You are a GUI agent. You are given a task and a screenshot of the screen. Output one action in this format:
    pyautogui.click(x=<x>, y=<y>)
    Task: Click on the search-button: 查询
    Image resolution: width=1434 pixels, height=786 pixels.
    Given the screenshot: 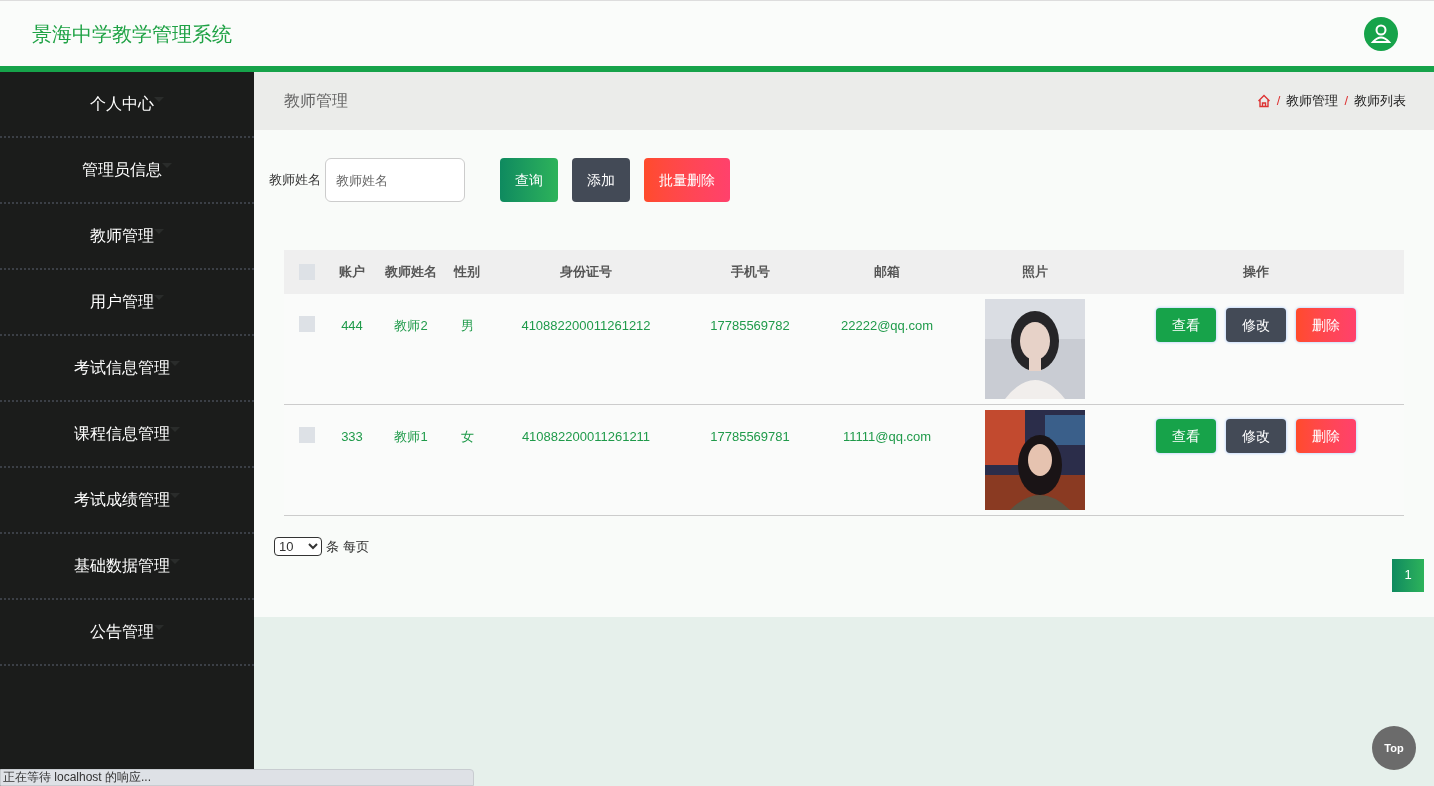 What is the action you would take?
    pyautogui.click(x=529, y=180)
    